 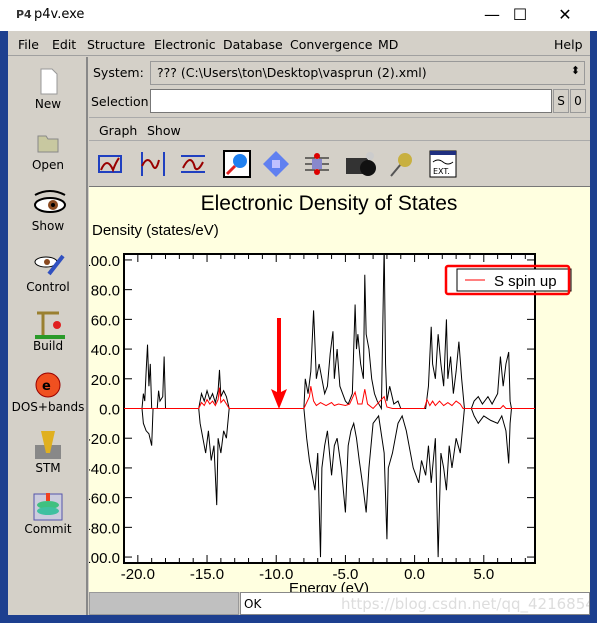 I want to click on menu-md: MD, so click(x=388, y=44).